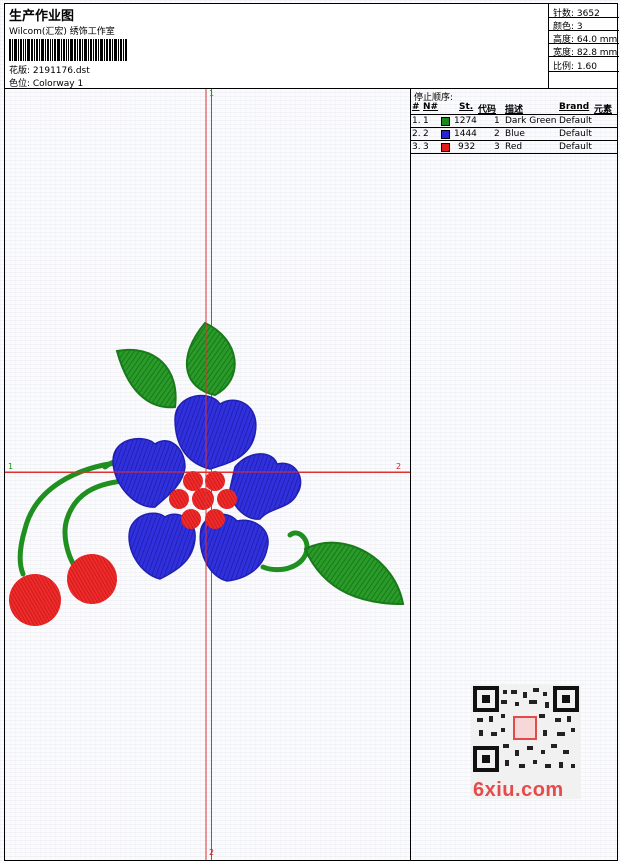  I want to click on row-code: 2, so click(497, 134).